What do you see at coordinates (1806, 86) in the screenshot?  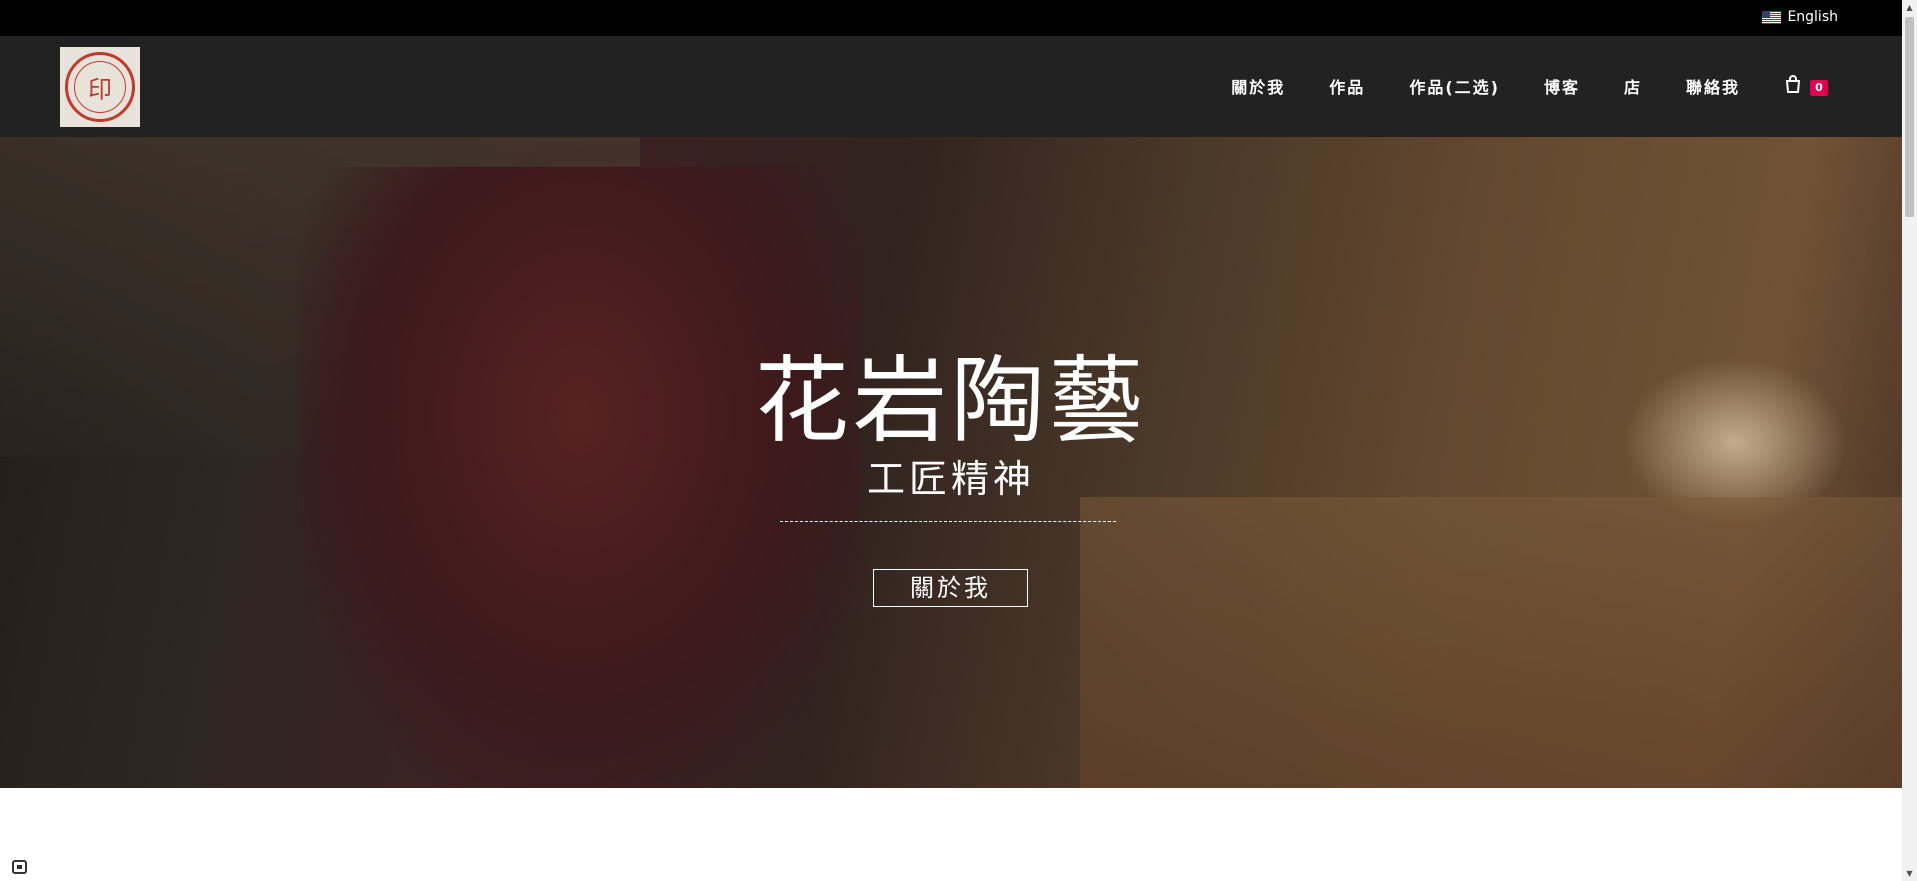 I see `cart-button: 0` at bounding box center [1806, 86].